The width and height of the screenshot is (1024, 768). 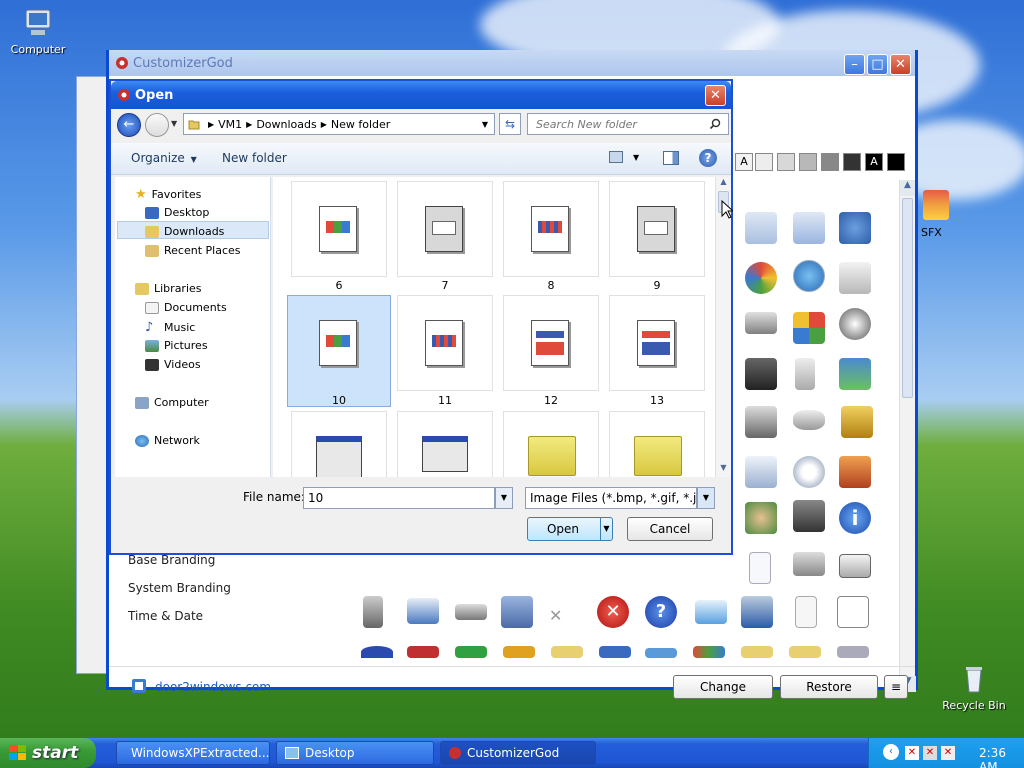 I want to click on address-dropdown-icon: ▼, so click(x=485, y=124).